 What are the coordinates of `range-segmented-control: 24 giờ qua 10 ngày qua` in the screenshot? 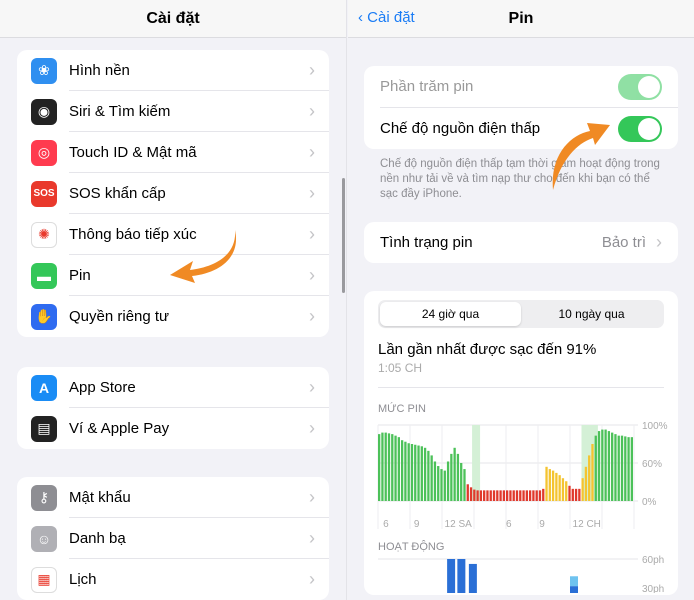 It's located at (521, 314).